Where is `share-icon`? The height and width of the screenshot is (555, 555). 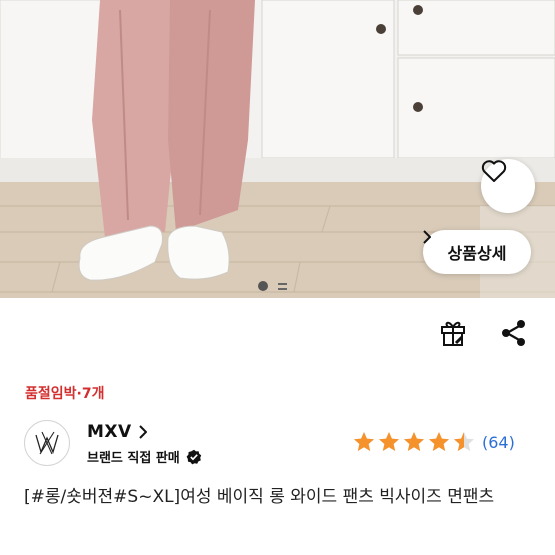 share-icon is located at coordinates (513, 333).